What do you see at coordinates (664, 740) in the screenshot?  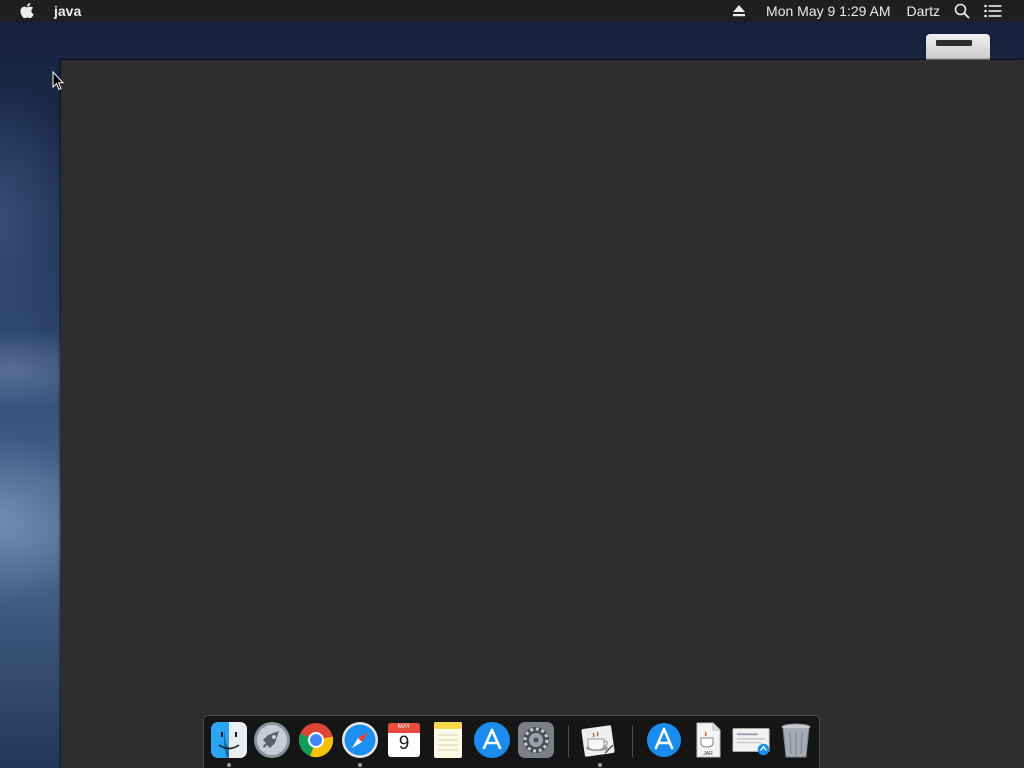 I see `applications-folder-icon` at bounding box center [664, 740].